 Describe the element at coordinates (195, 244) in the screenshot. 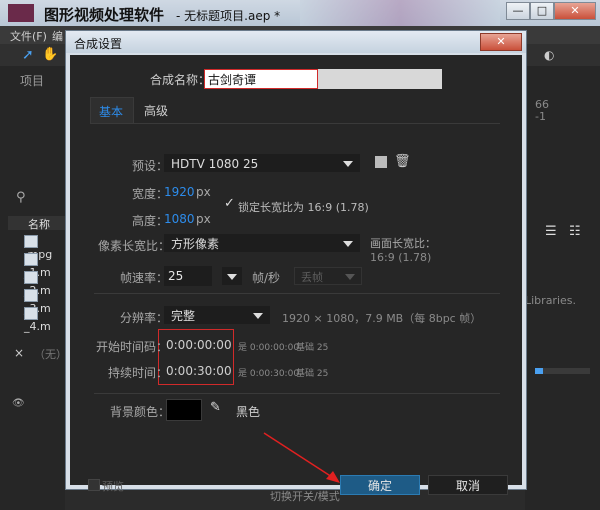

I see `pixel-aspect-value: 方形像素` at that location.